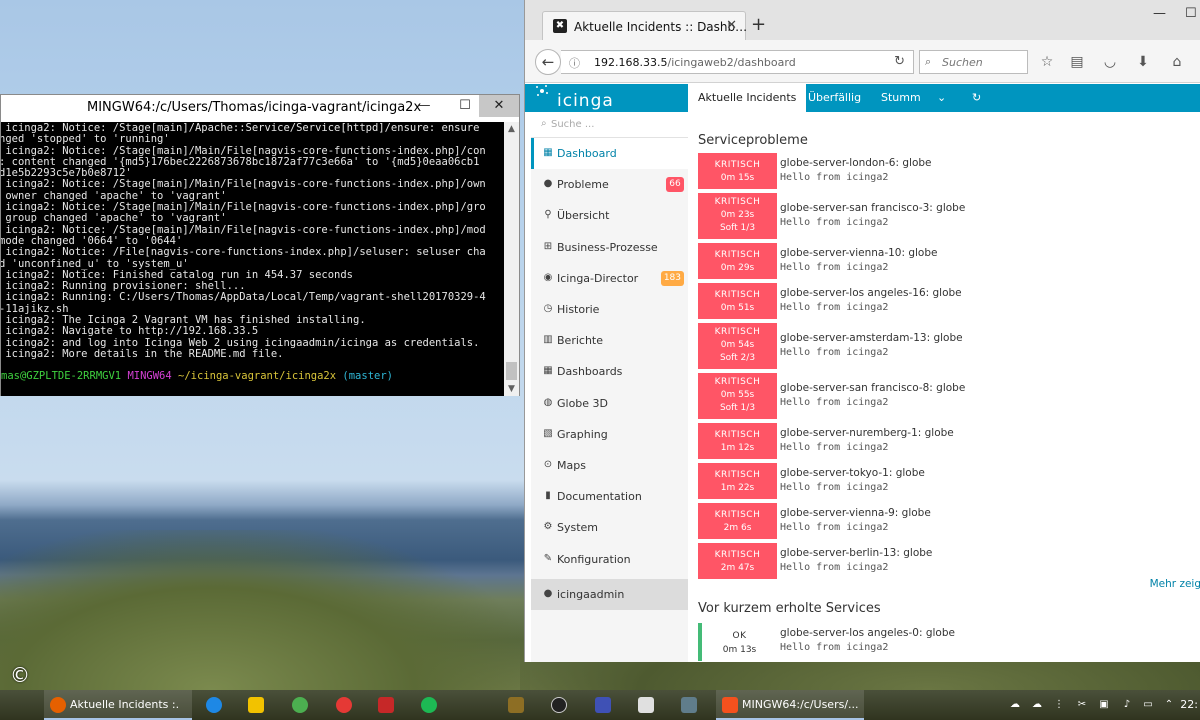 Image resolution: width=1200 pixels, height=720 pixels. Describe the element at coordinates (973, 62) in the screenshot. I see `search-field: ⌕ Suchen` at that location.